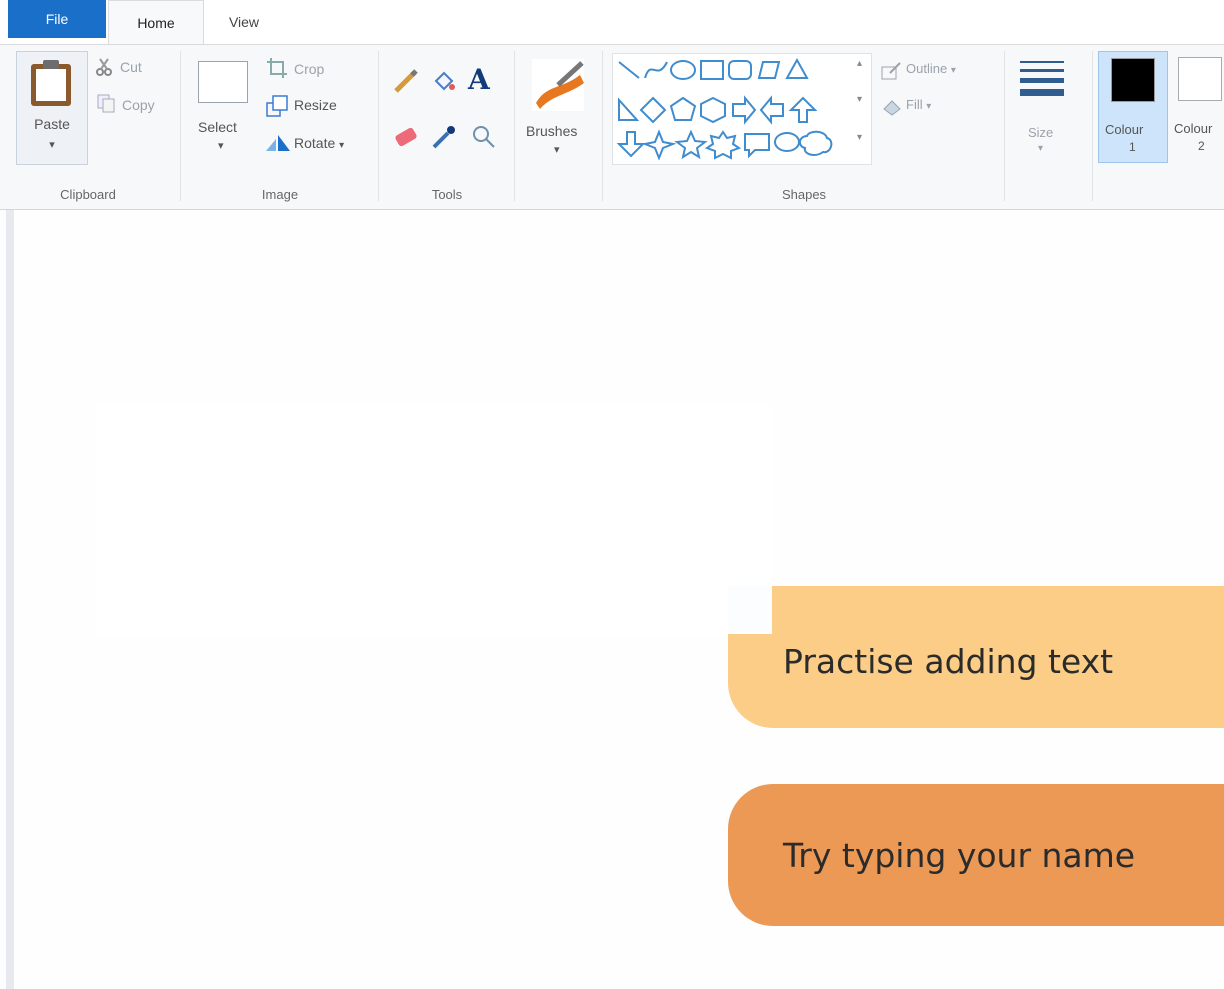 The height and width of the screenshot is (989, 1224). Describe the element at coordinates (138, 105) in the screenshot. I see `copy-button: Copy` at that location.